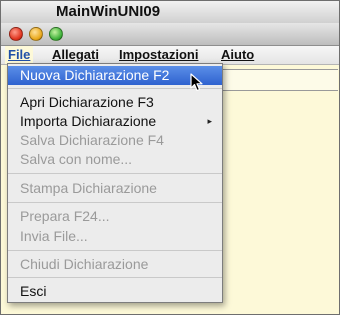  Describe the element at coordinates (170, 34) in the screenshot. I see `window-titlebar` at that location.